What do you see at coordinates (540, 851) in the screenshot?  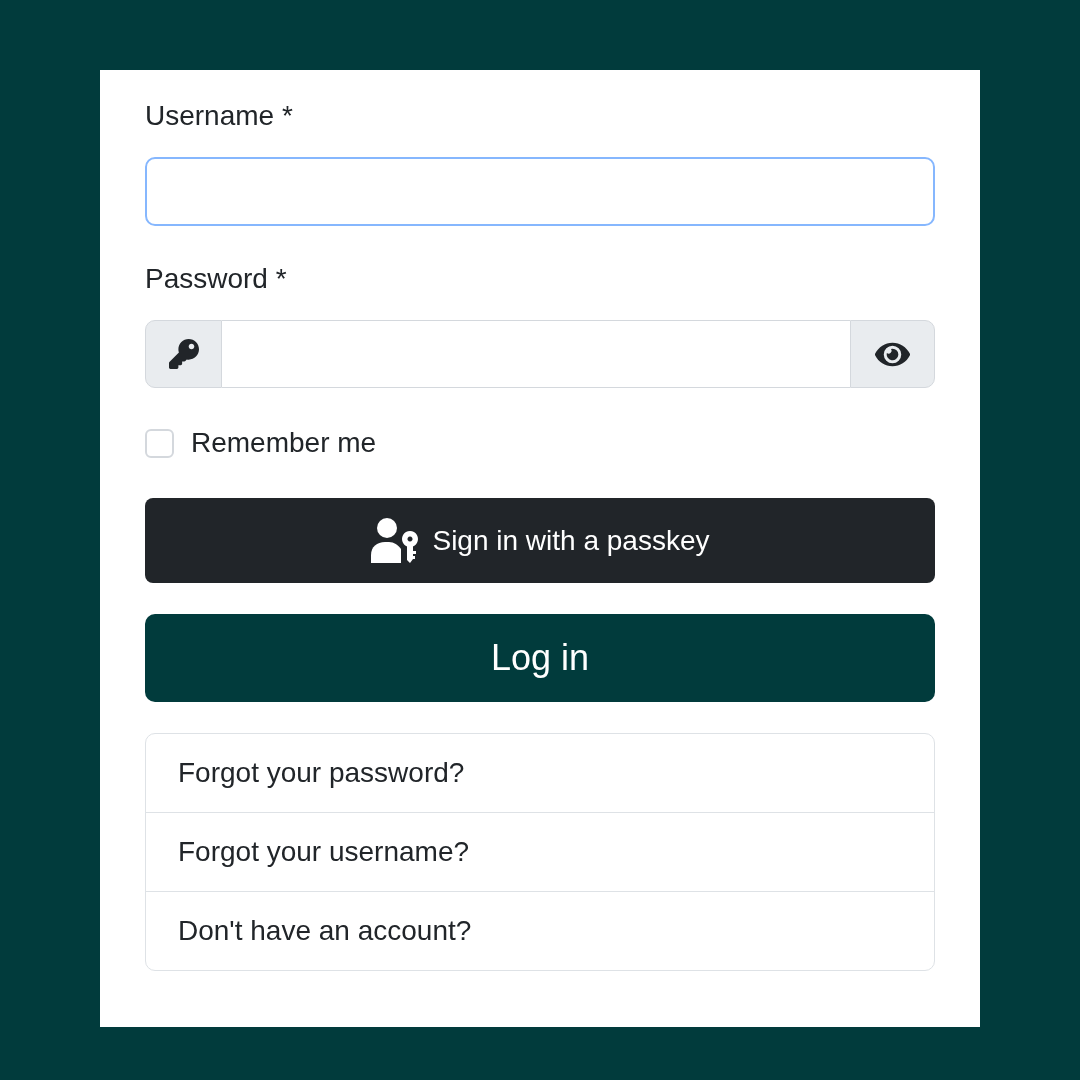 I see `account-link: Forgot your username?` at bounding box center [540, 851].